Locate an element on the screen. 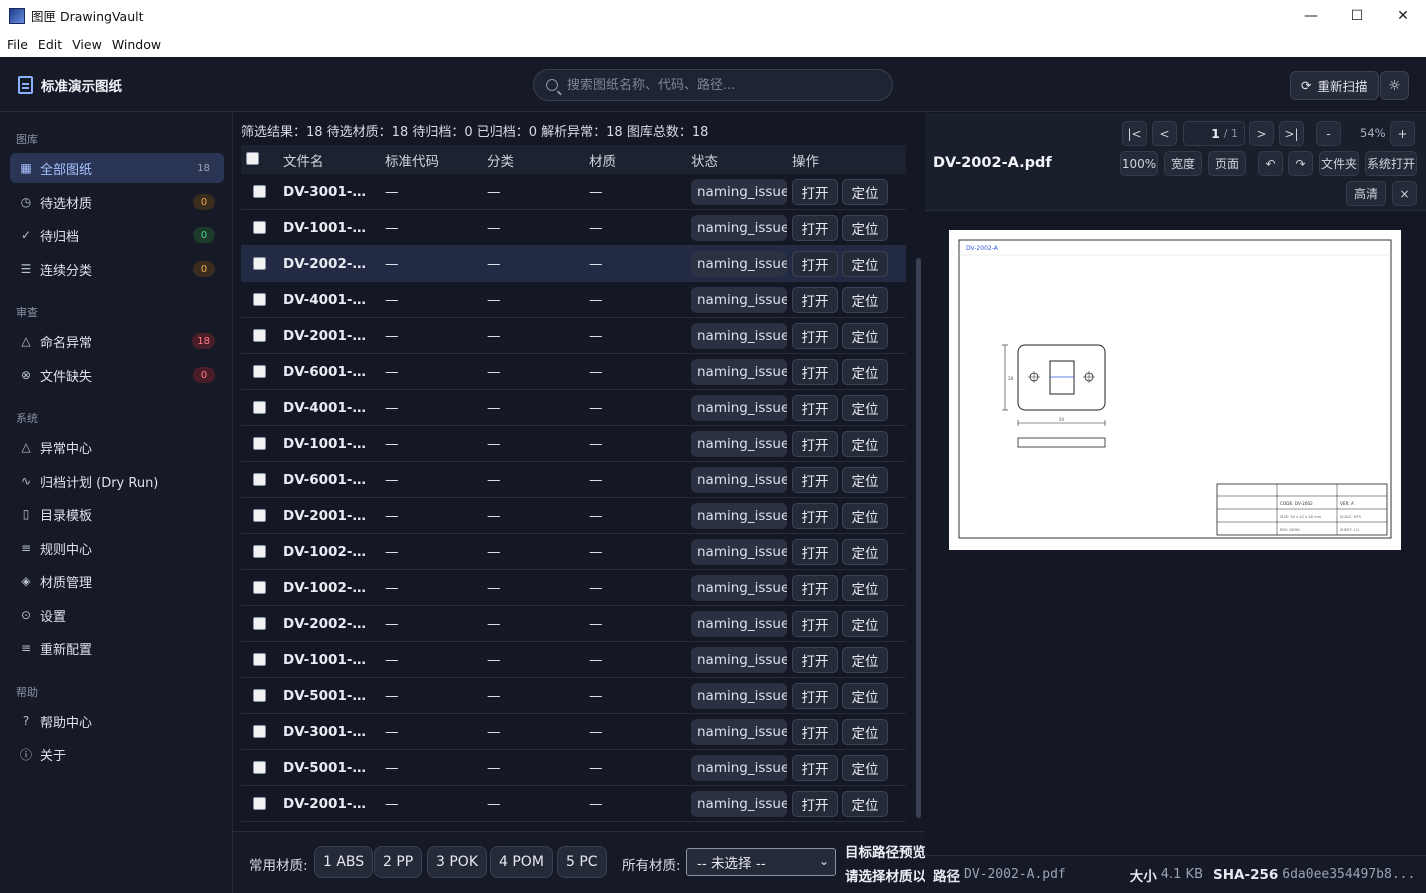  first-page-button: |< is located at coordinates (1134, 133).